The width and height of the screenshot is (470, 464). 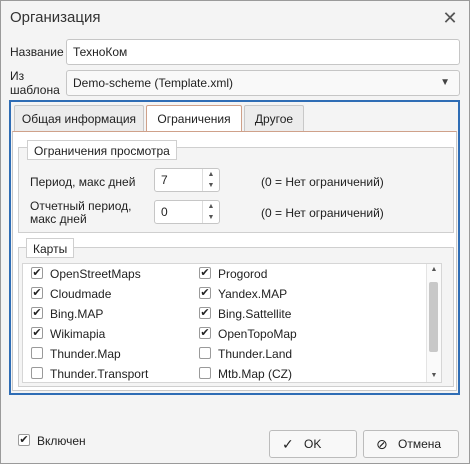 What do you see at coordinates (99, 374) in the screenshot?
I see `map-checkbox-label: Thunder.Transport` at bounding box center [99, 374].